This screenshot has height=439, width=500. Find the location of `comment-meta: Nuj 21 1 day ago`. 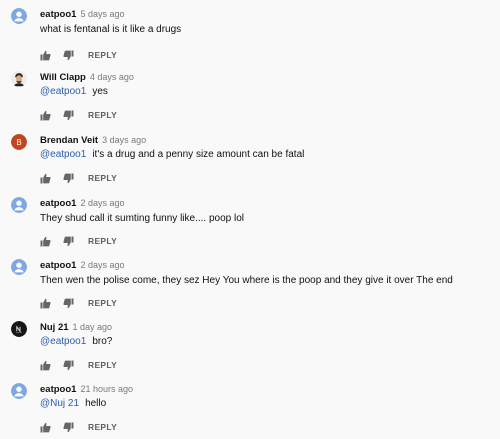

comment-meta: Nuj 21 1 day ago is located at coordinates (76, 327).